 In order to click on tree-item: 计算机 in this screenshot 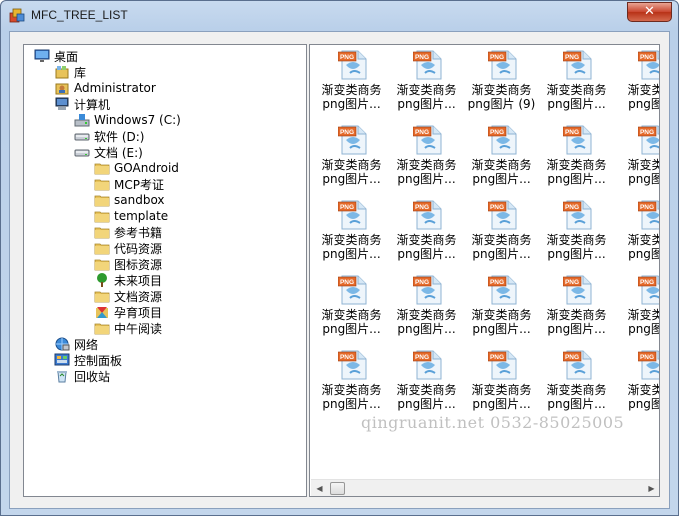, I will do `click(82, 104)`.